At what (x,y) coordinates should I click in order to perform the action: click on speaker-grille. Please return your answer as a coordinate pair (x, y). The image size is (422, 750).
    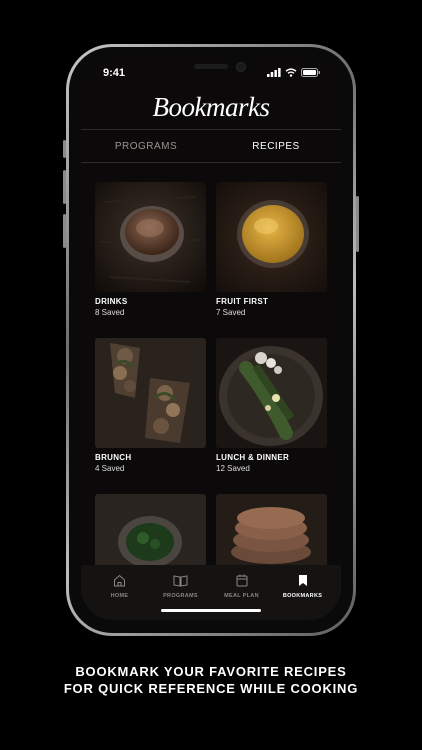
    Looking at the image, I should click on (211, 66).